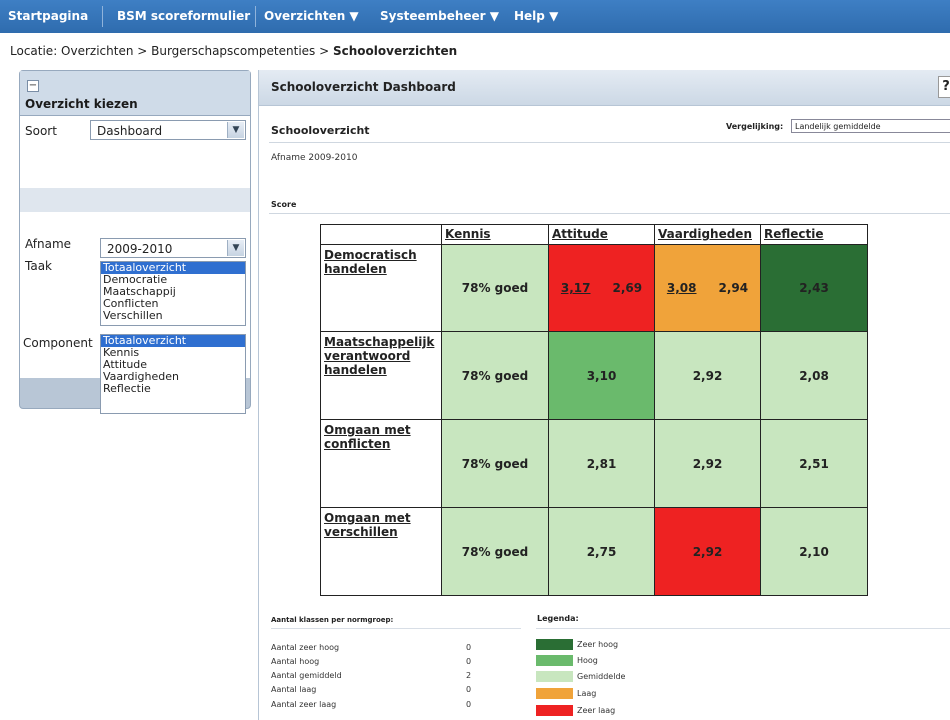 The image size is (950, 720). I want to click on table-corner, so click(381, 235).